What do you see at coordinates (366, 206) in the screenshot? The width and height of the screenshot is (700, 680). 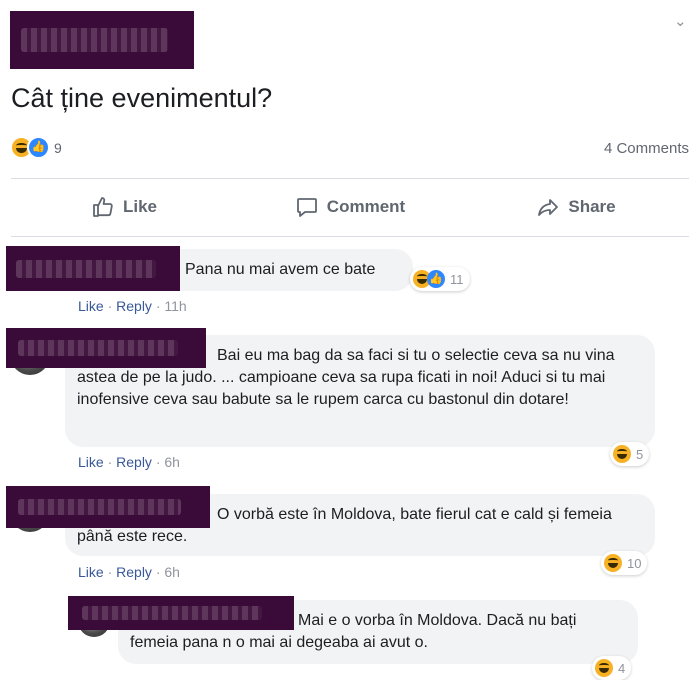 I see `comment-button-label: Comment` at bounding box center [366, 206].